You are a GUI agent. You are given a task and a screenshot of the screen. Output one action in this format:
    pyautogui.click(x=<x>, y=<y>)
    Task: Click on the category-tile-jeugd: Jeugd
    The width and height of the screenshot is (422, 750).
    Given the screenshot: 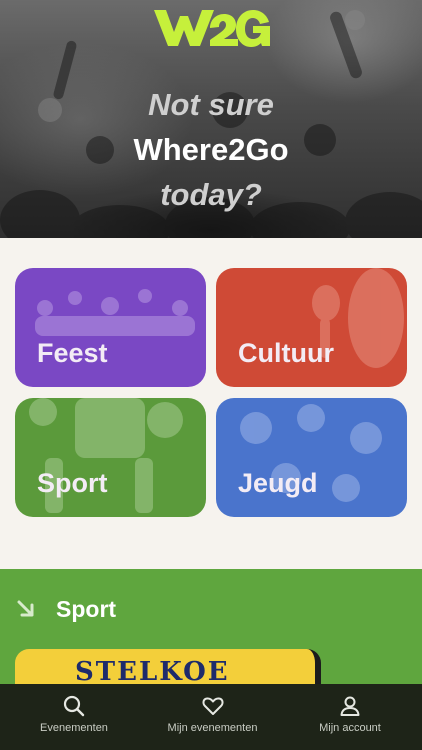 What is the action you would take?
    pyautogui.click(x=311, y=457)
    